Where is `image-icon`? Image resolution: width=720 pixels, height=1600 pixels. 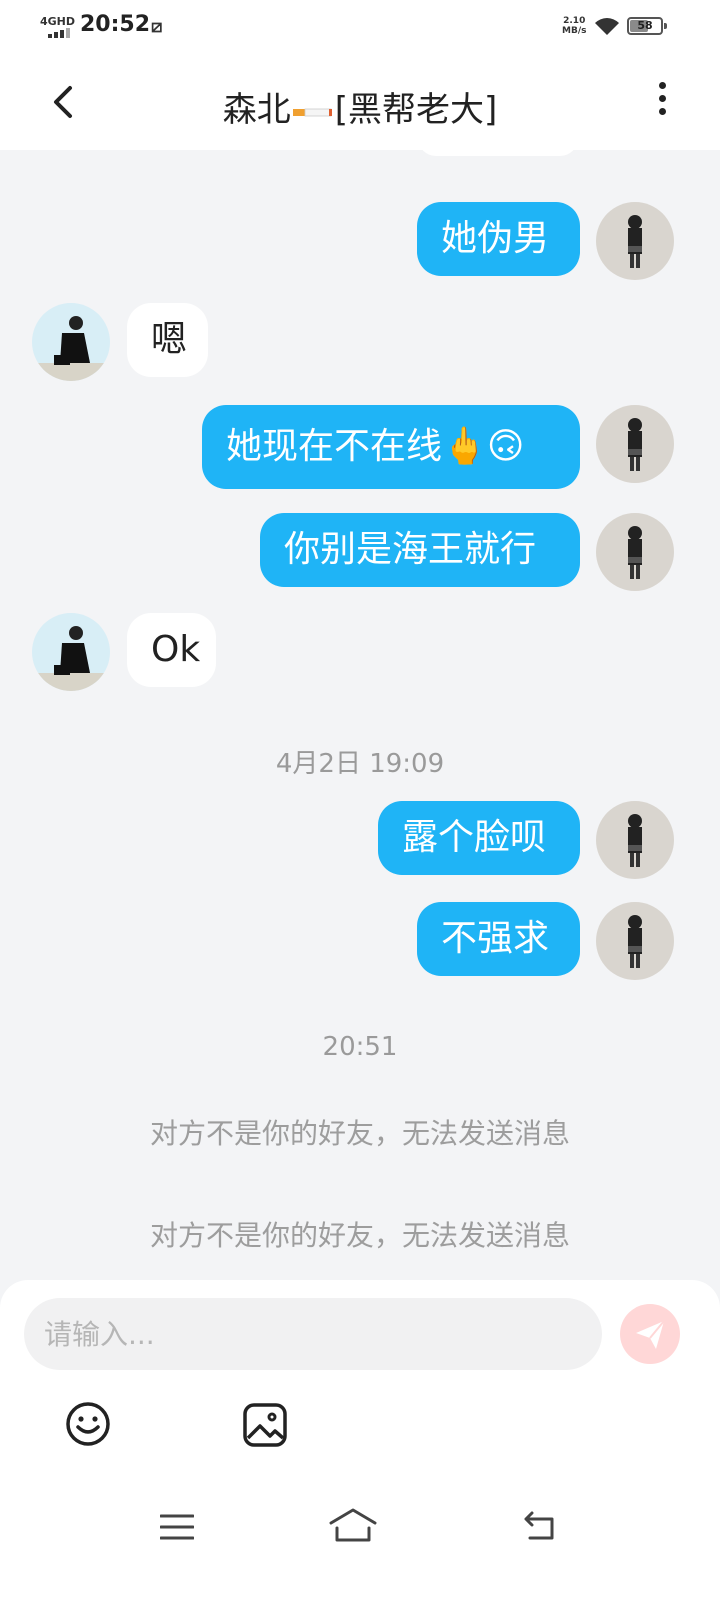
image-icon is located at coordinates (265, 1425).